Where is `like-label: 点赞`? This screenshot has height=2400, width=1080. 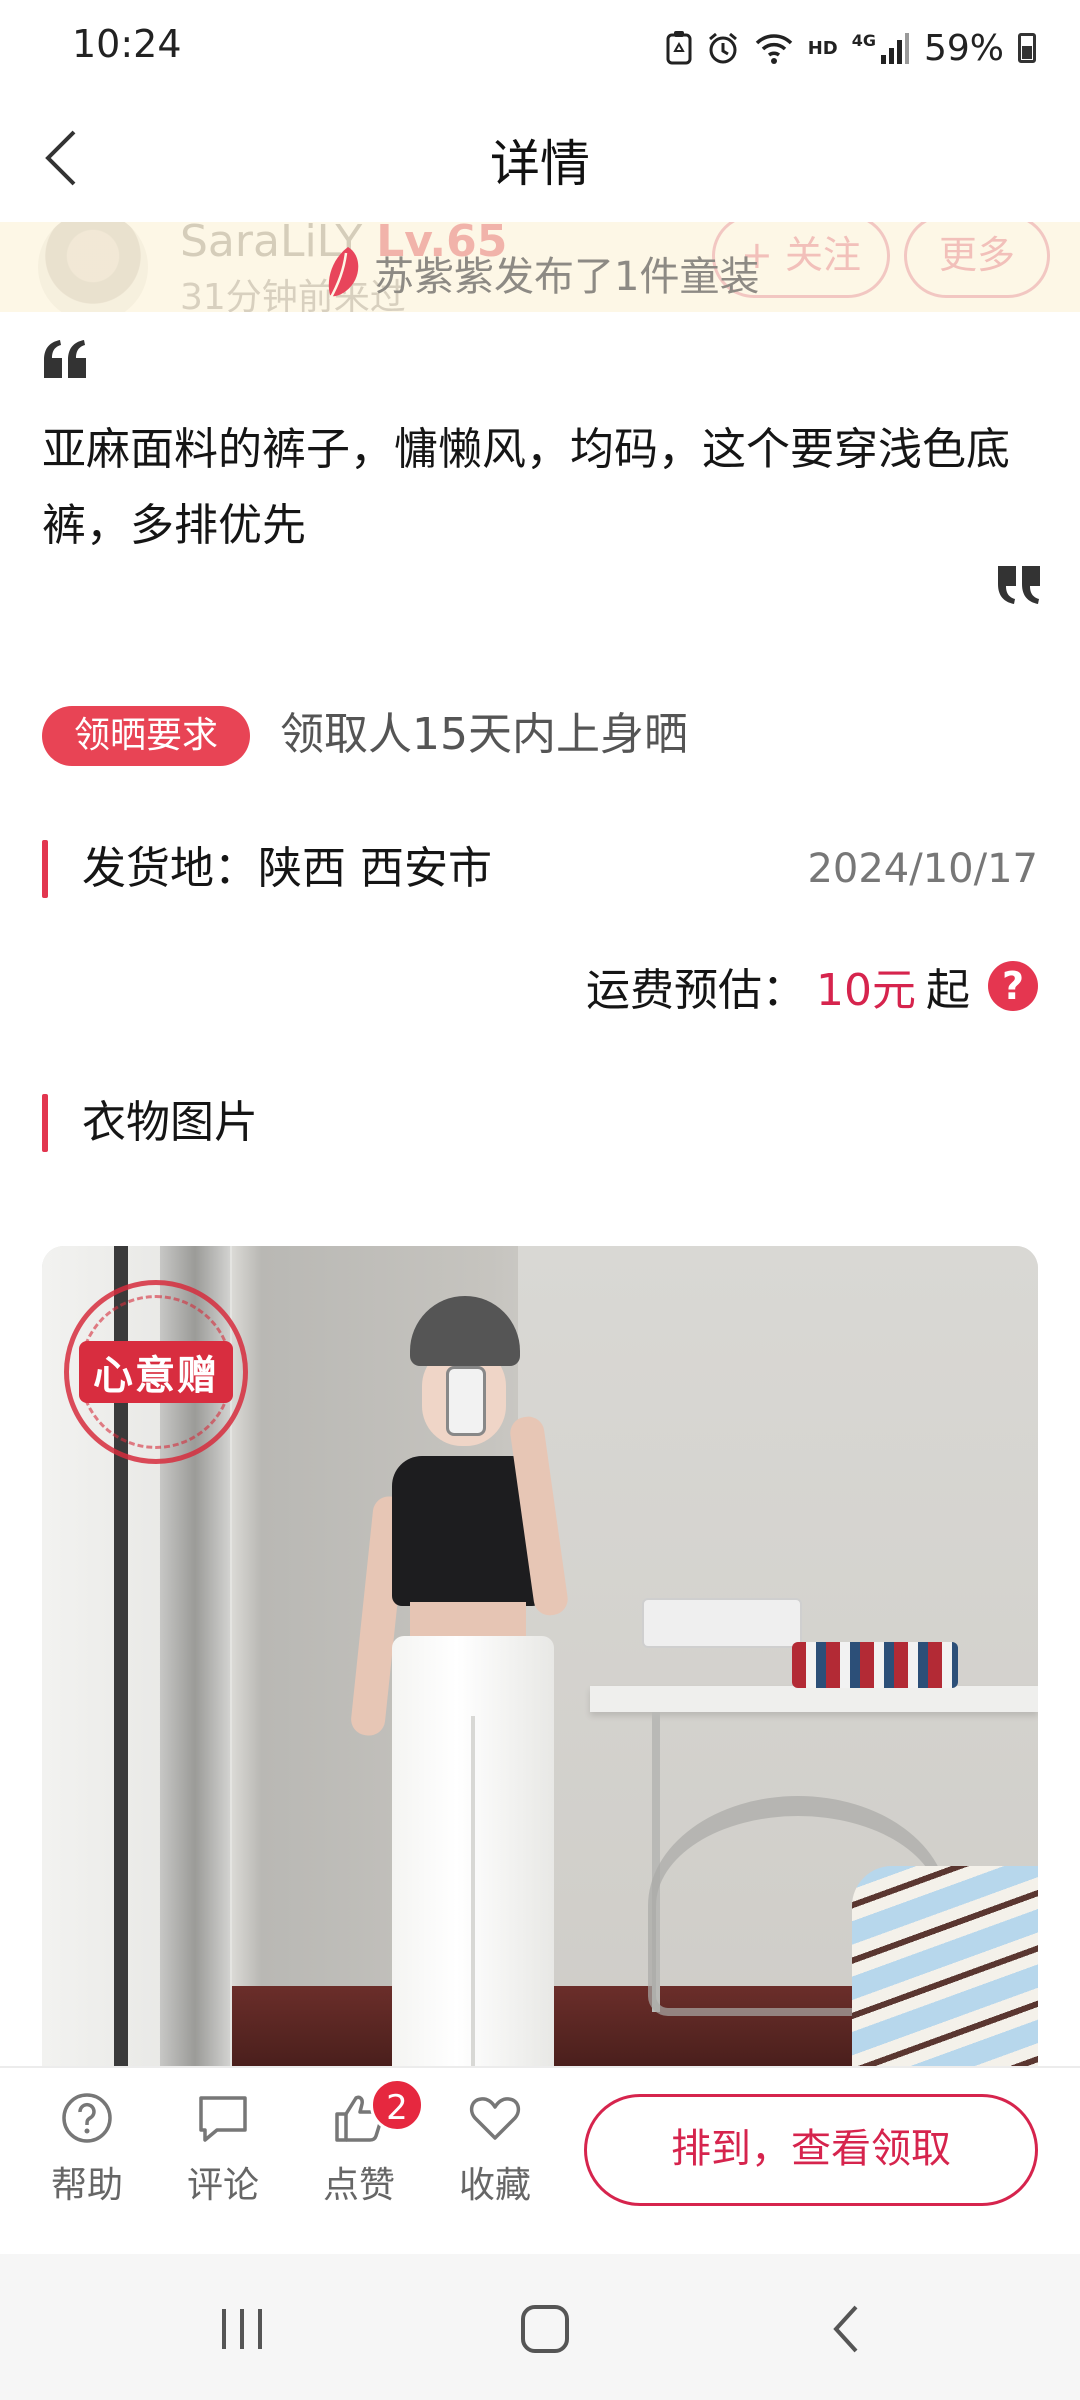 like-label: 点赞 is located at coordinates (358, 2185).